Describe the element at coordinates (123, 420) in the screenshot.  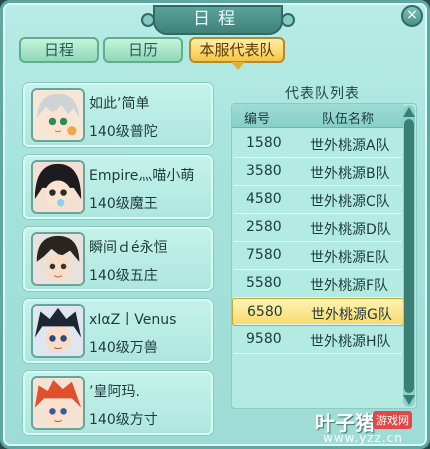
I see `member-level: 140级方寸` at that location.